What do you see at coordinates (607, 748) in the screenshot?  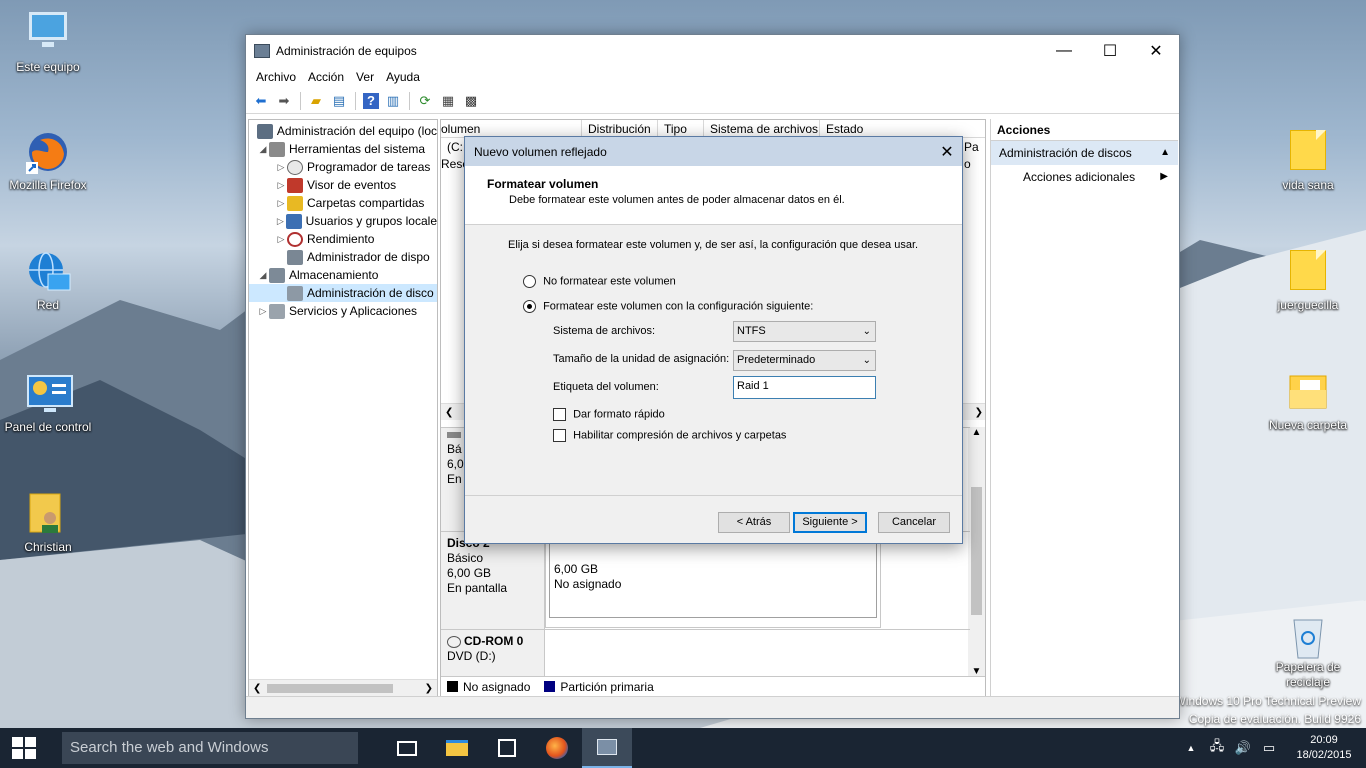 I see `computer-management-taskbar-icon` at bounding box center [607, 748].